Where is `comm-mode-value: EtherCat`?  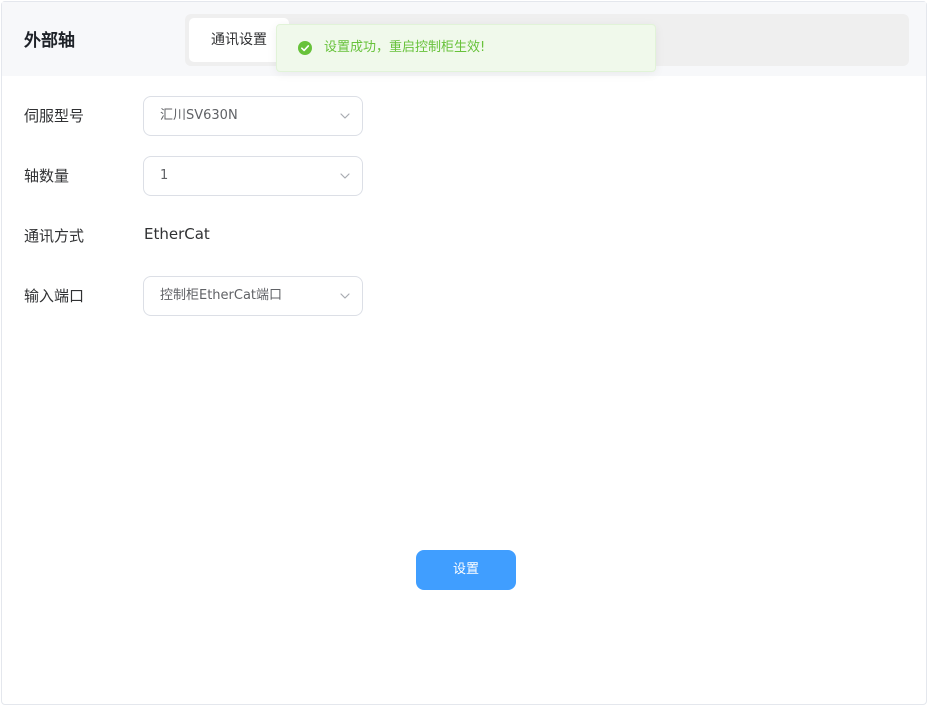
comm-mode-value: EtherCat is located at coordinates (177, 234).